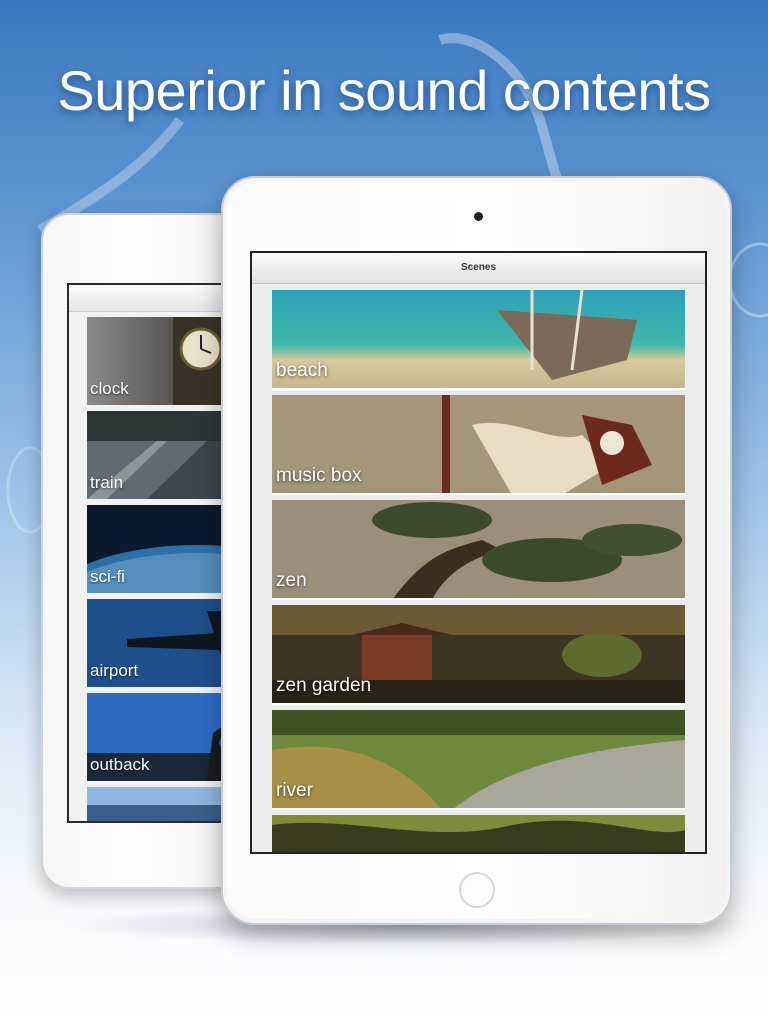  I want to click on scene-label: zen garden, so click(324, 685).